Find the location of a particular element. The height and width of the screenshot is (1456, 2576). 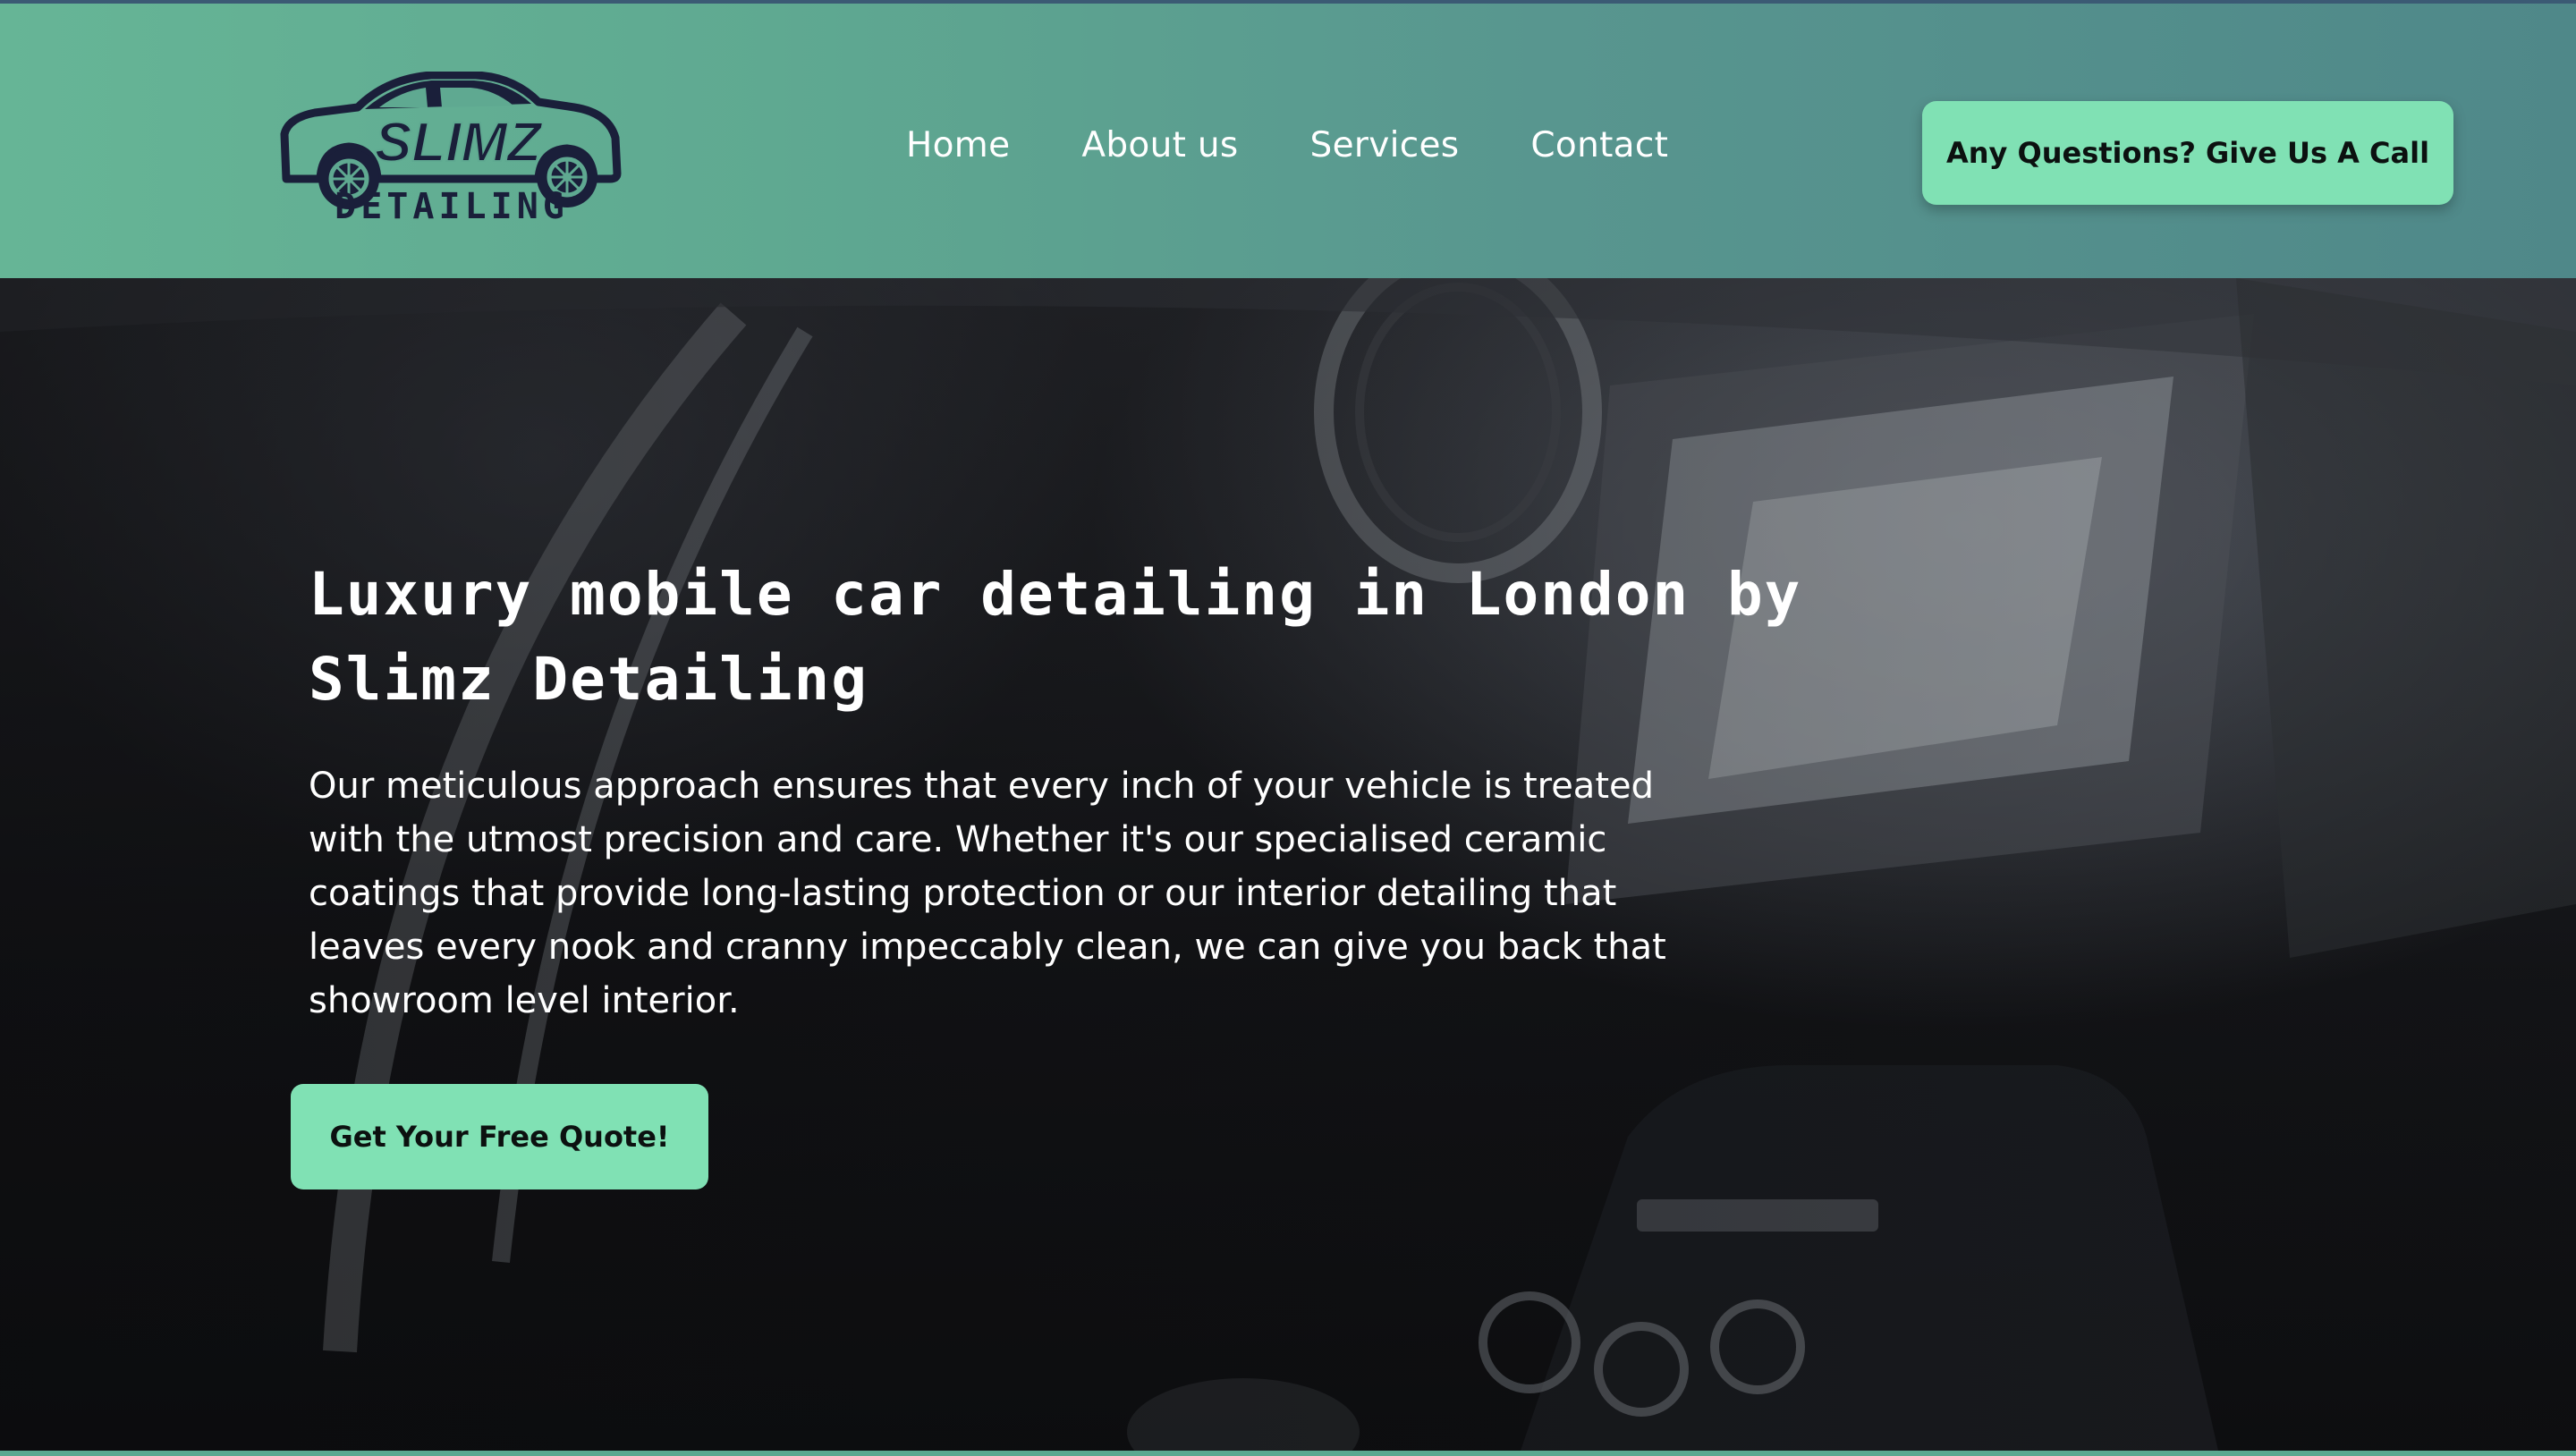

nav-home: Home is located at coordinates (958, 145).